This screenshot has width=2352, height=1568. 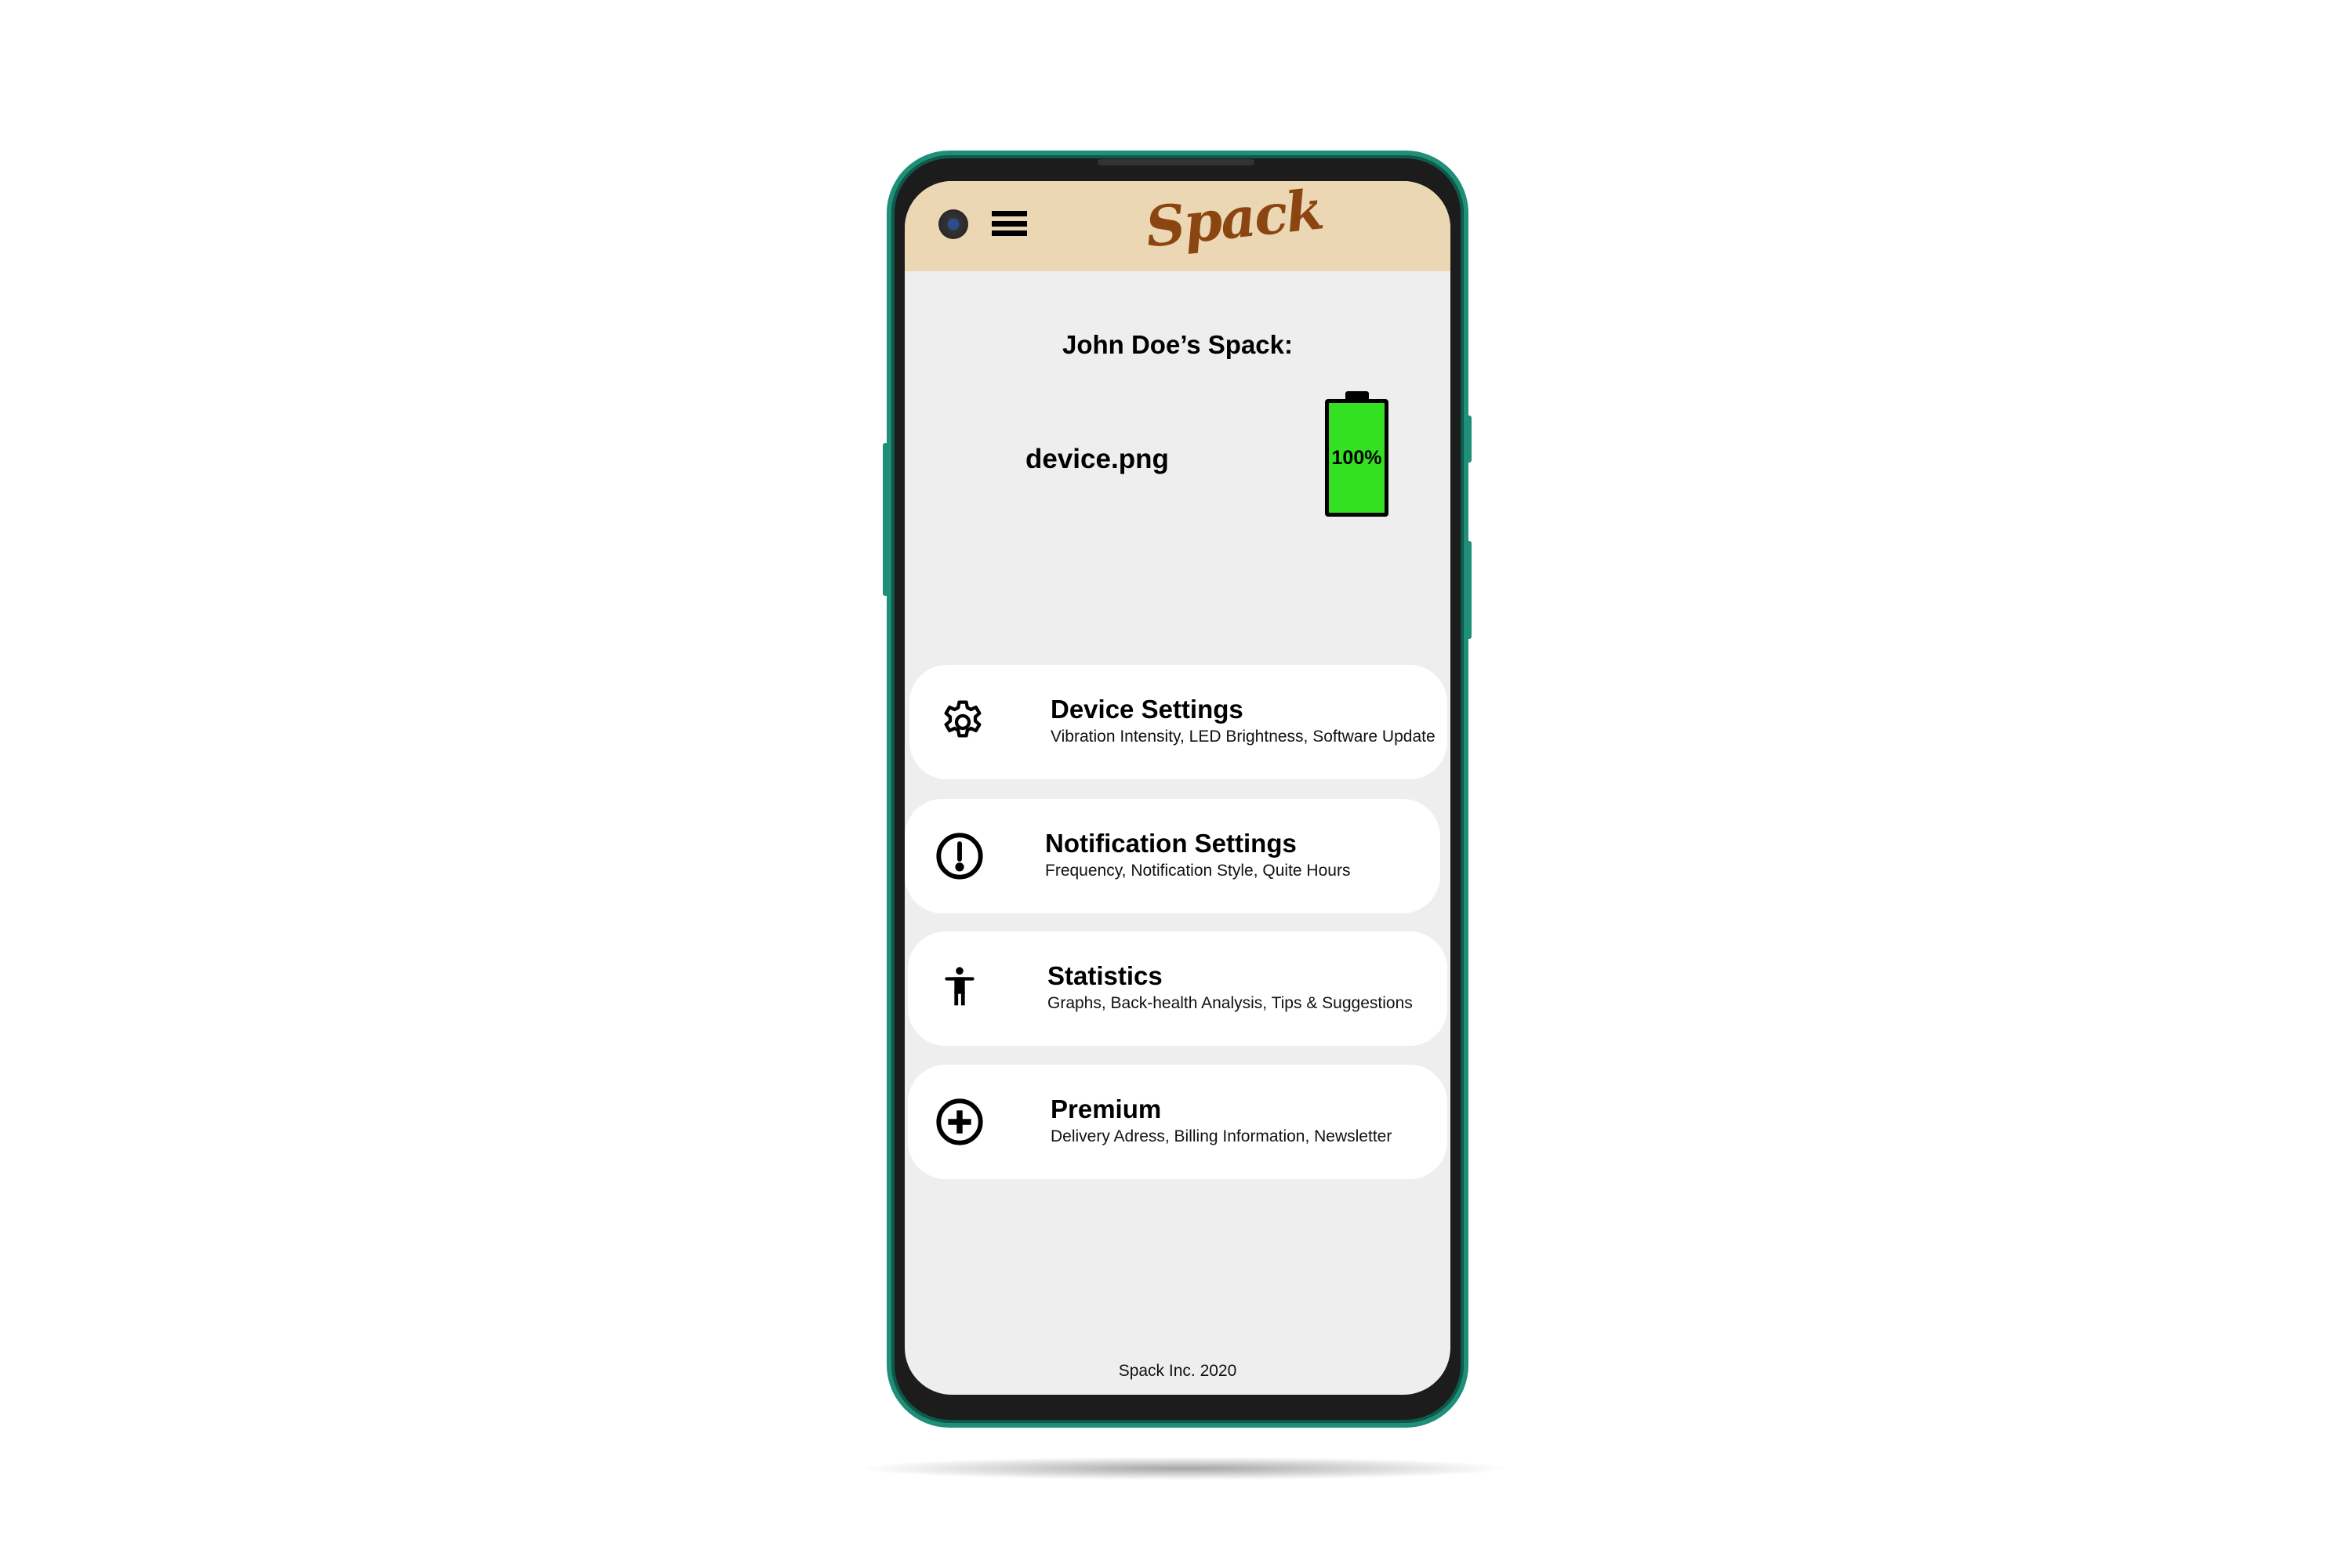 What do you see at coordinates (1184, 1468) in the screenshot?
I see `phone-shadow` at bounding box center [1184, 1468].